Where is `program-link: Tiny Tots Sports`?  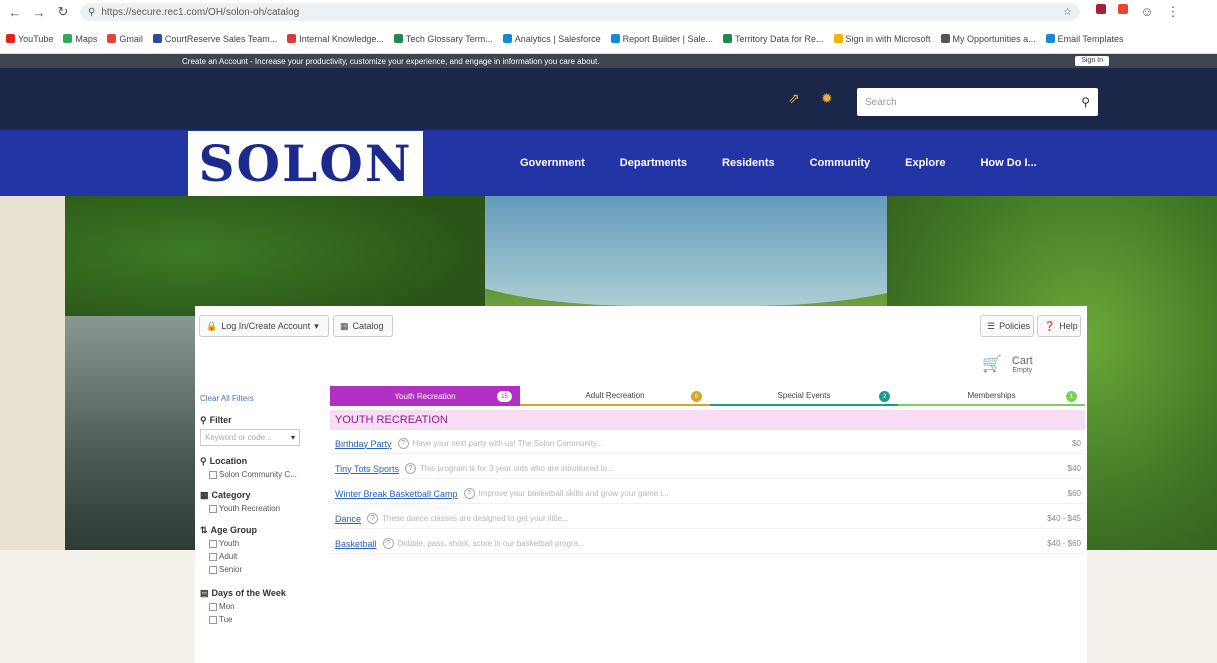 program-link: Tiny Tots Sports is located at coordinates (367, 469).